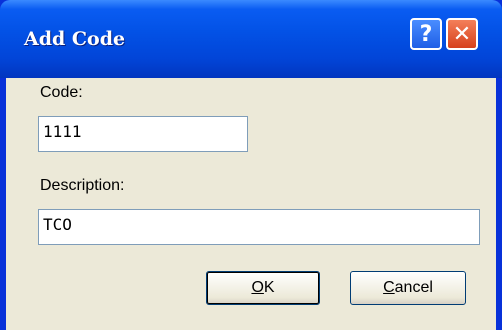 The width and height of the screenshot is (502, 330). I want to click on help-button: ?, so click(426, 34).